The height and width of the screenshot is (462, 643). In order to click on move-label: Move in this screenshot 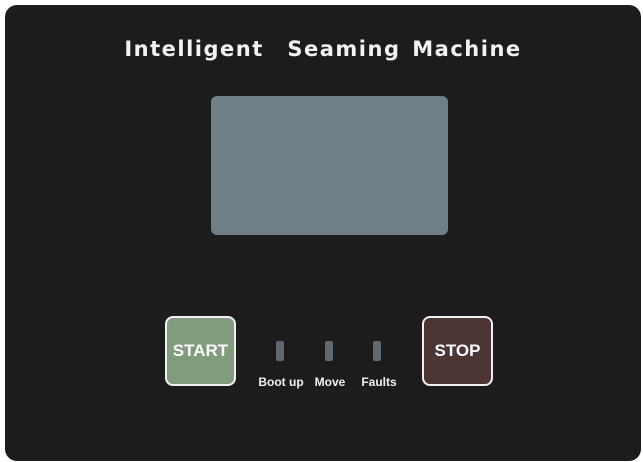, I will do `click(330, 382)`.